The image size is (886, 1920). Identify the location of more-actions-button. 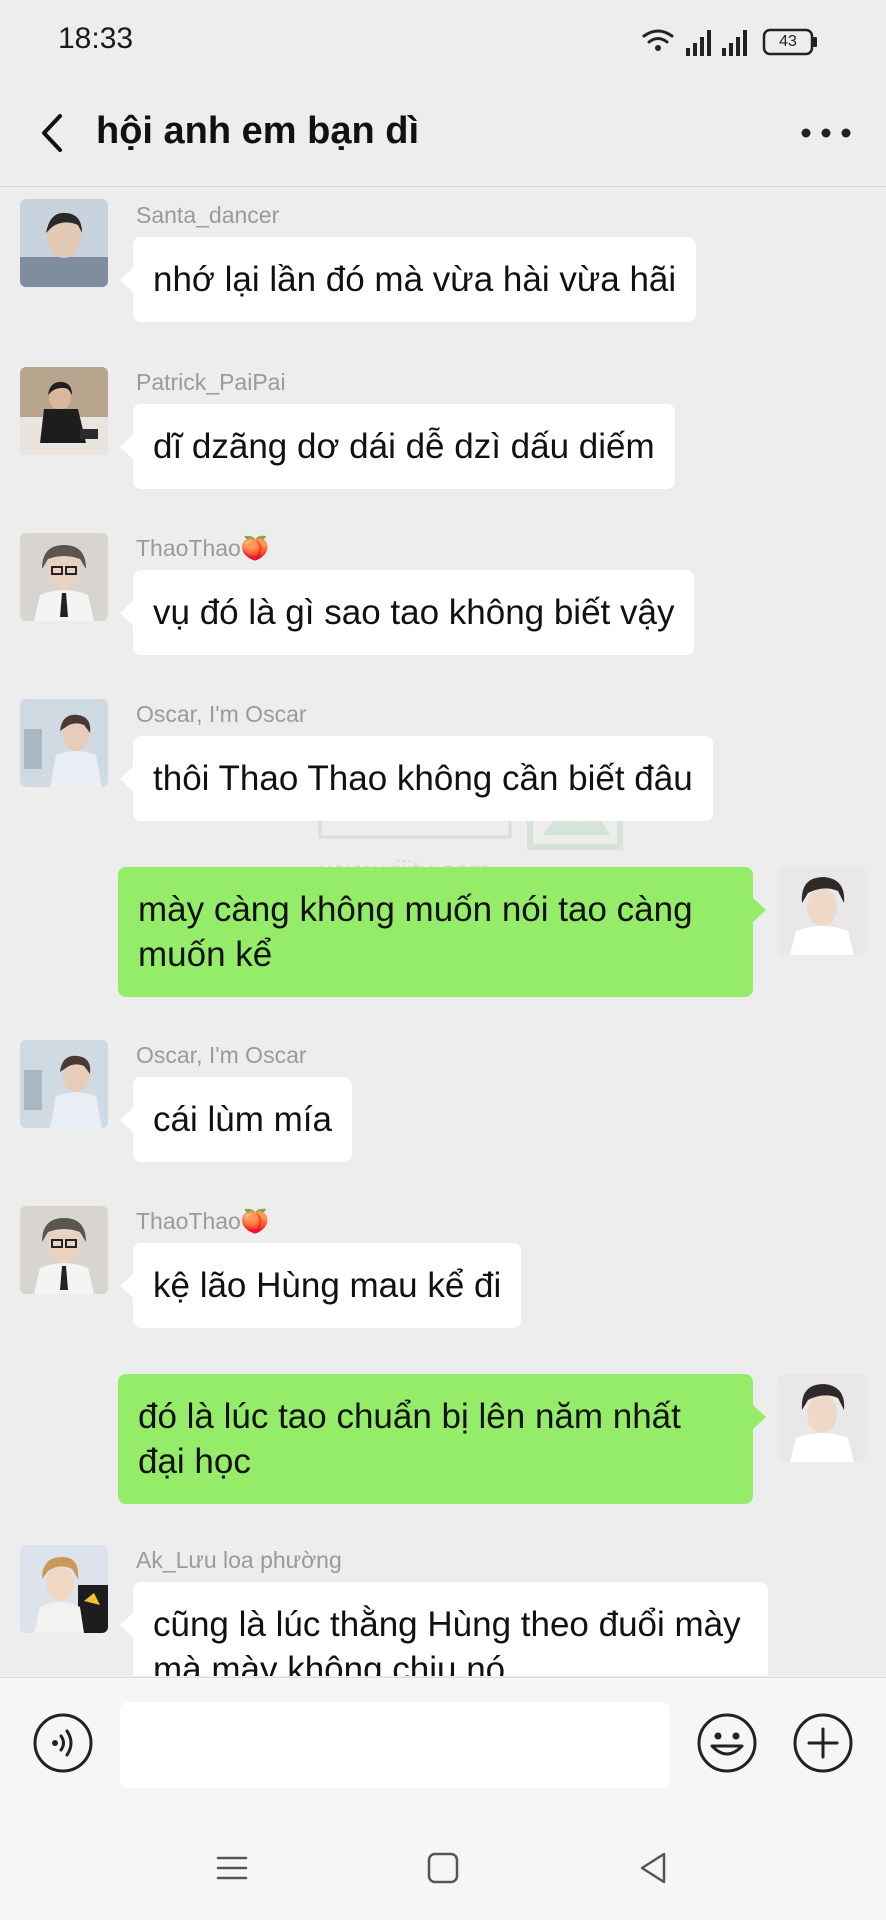
(823, 1743).